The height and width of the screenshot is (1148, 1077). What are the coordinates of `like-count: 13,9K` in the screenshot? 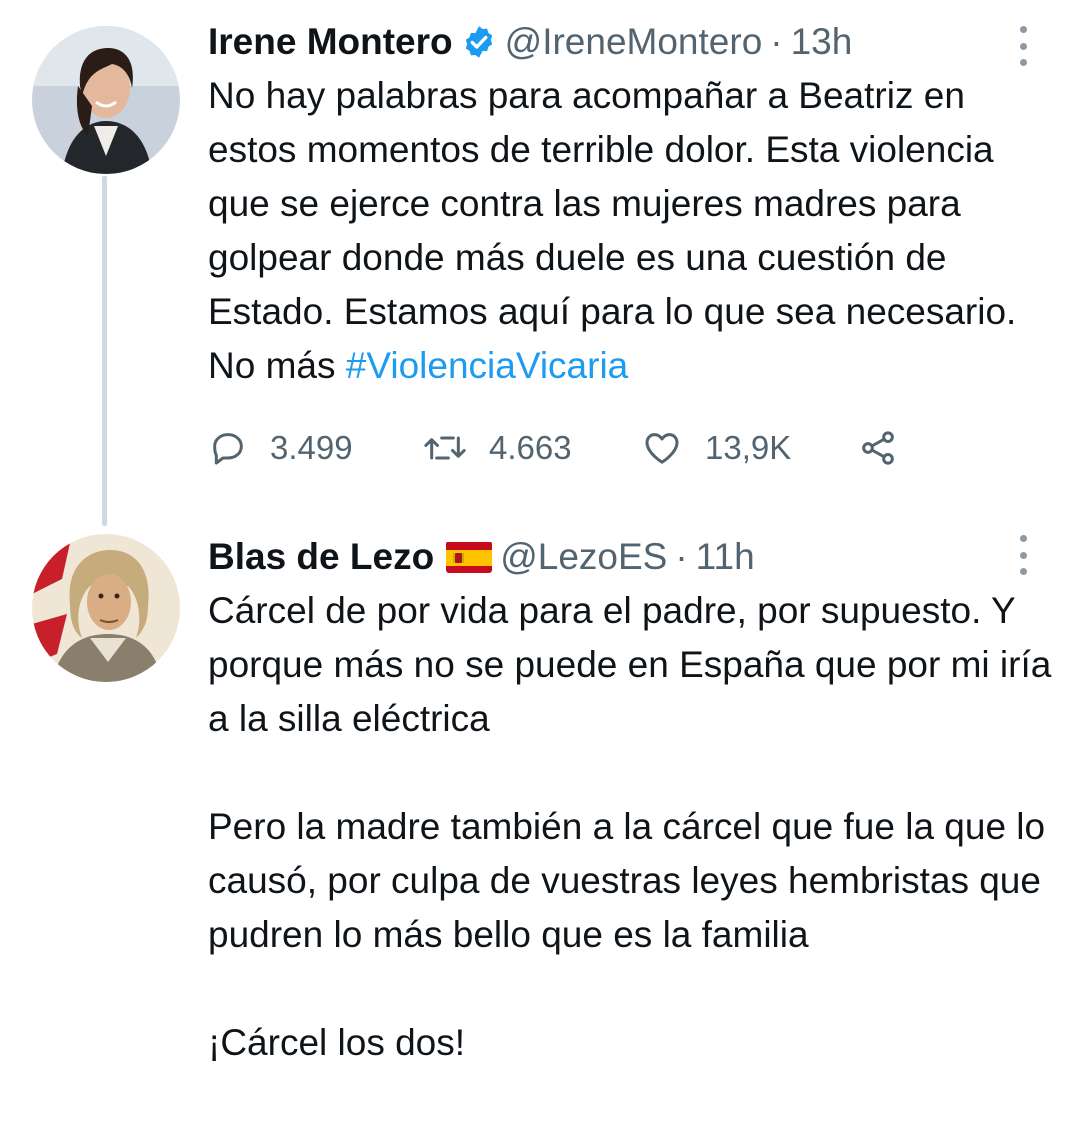 It's located at (748, 447).